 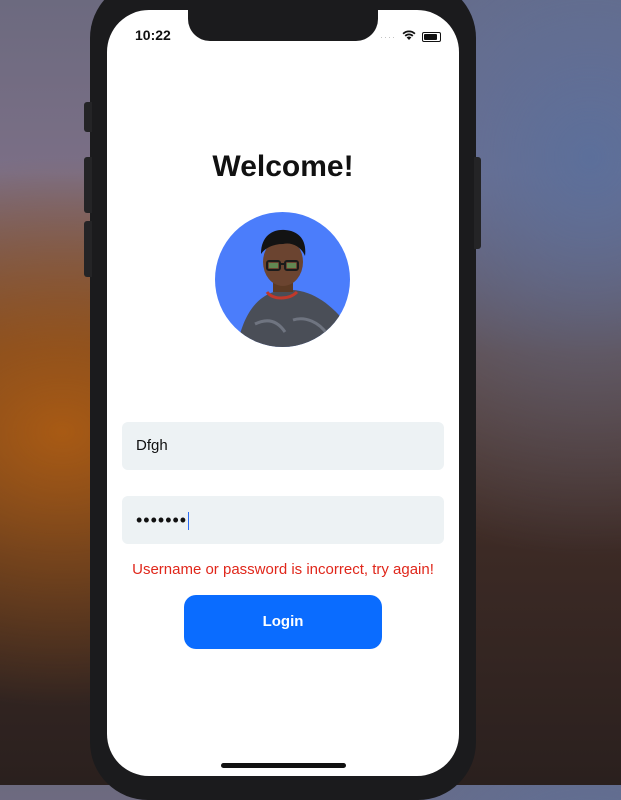 I want to click on avatar, so click(x=282, y=279).